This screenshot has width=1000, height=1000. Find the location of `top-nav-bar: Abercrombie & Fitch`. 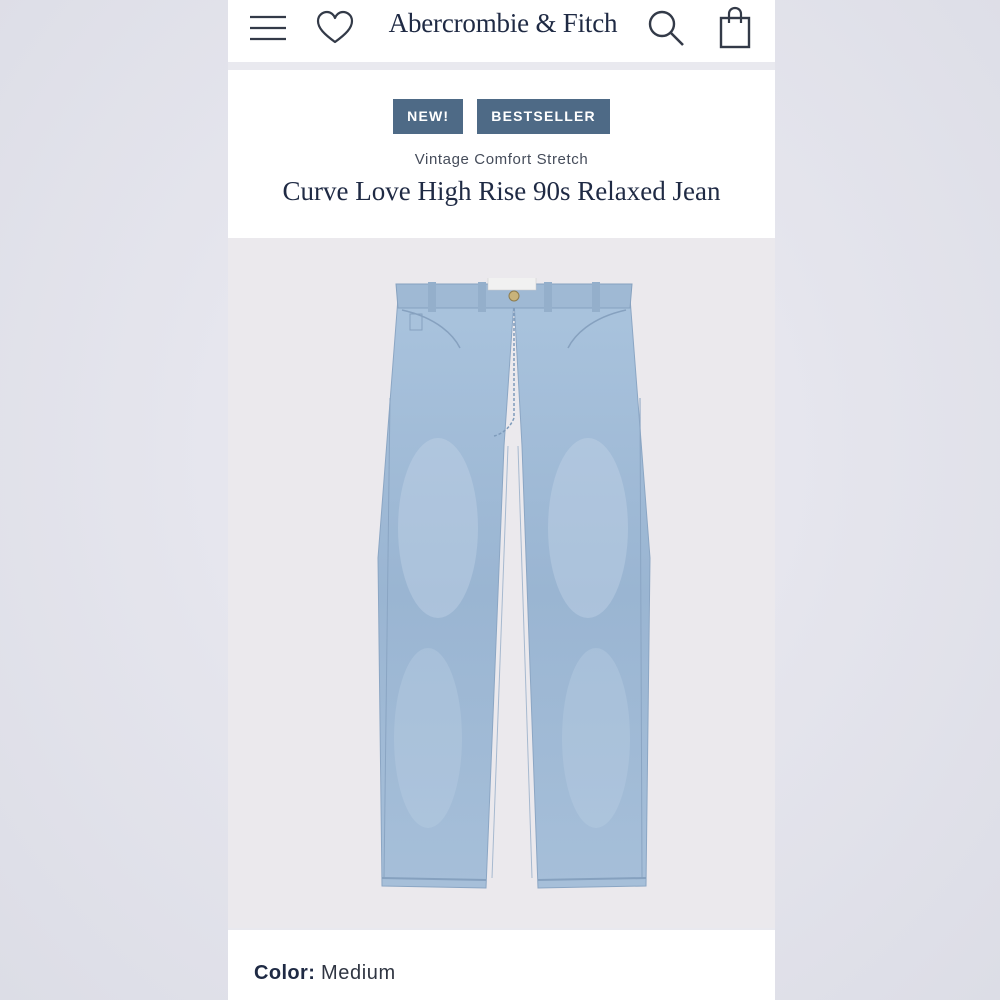

top-nav-bar: Abercrombie & Fitch is located at coordinates (501, 31).